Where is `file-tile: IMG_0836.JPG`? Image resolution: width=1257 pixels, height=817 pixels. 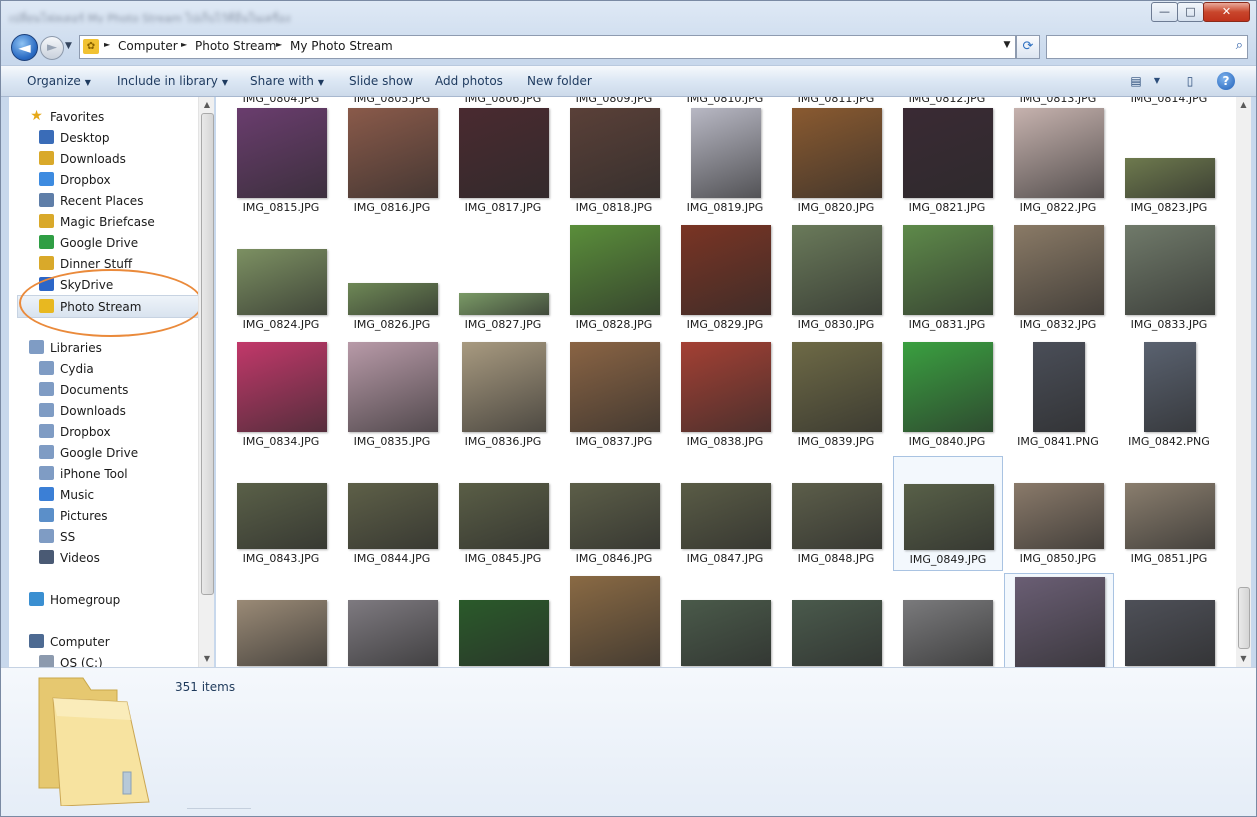 file-tile: IMG_0836.JPG is located at coordinates (503, 395).